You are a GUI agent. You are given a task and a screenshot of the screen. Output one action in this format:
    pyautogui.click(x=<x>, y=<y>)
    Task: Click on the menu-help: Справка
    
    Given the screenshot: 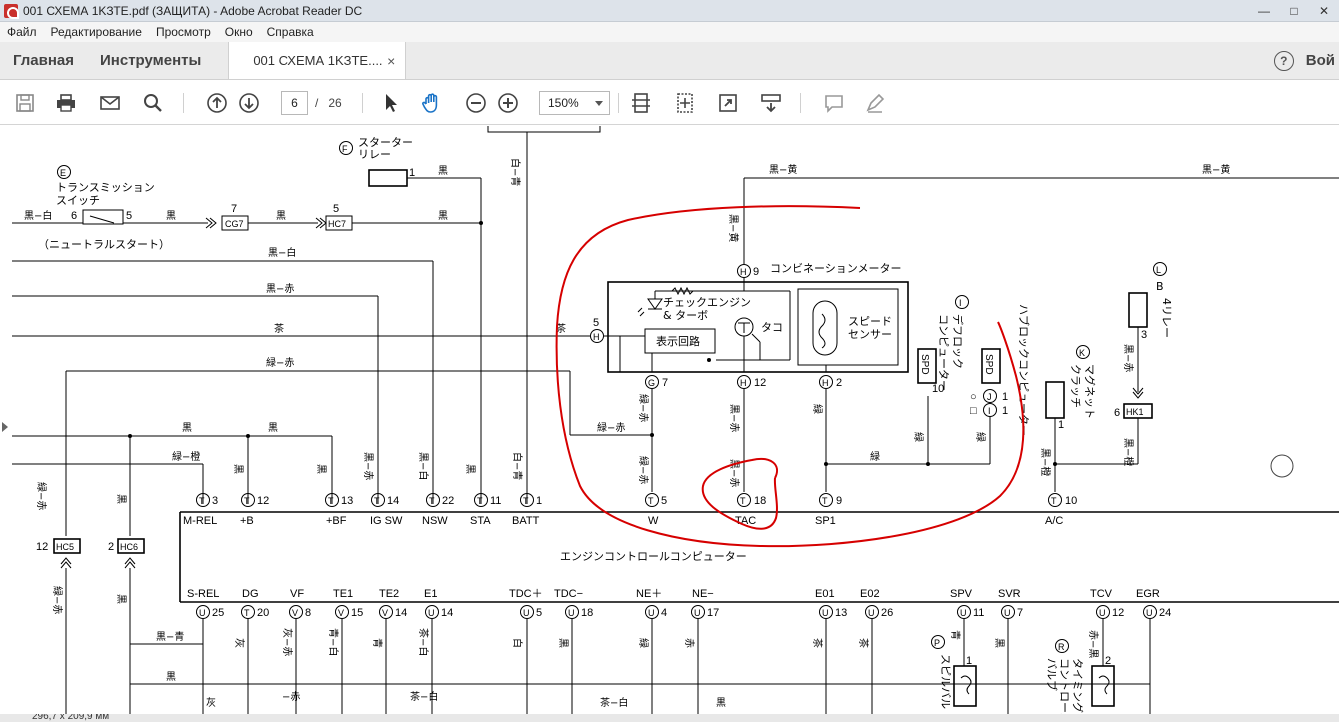 What is the action you would take?
    pyautogui.click(x=290, y=32)
    